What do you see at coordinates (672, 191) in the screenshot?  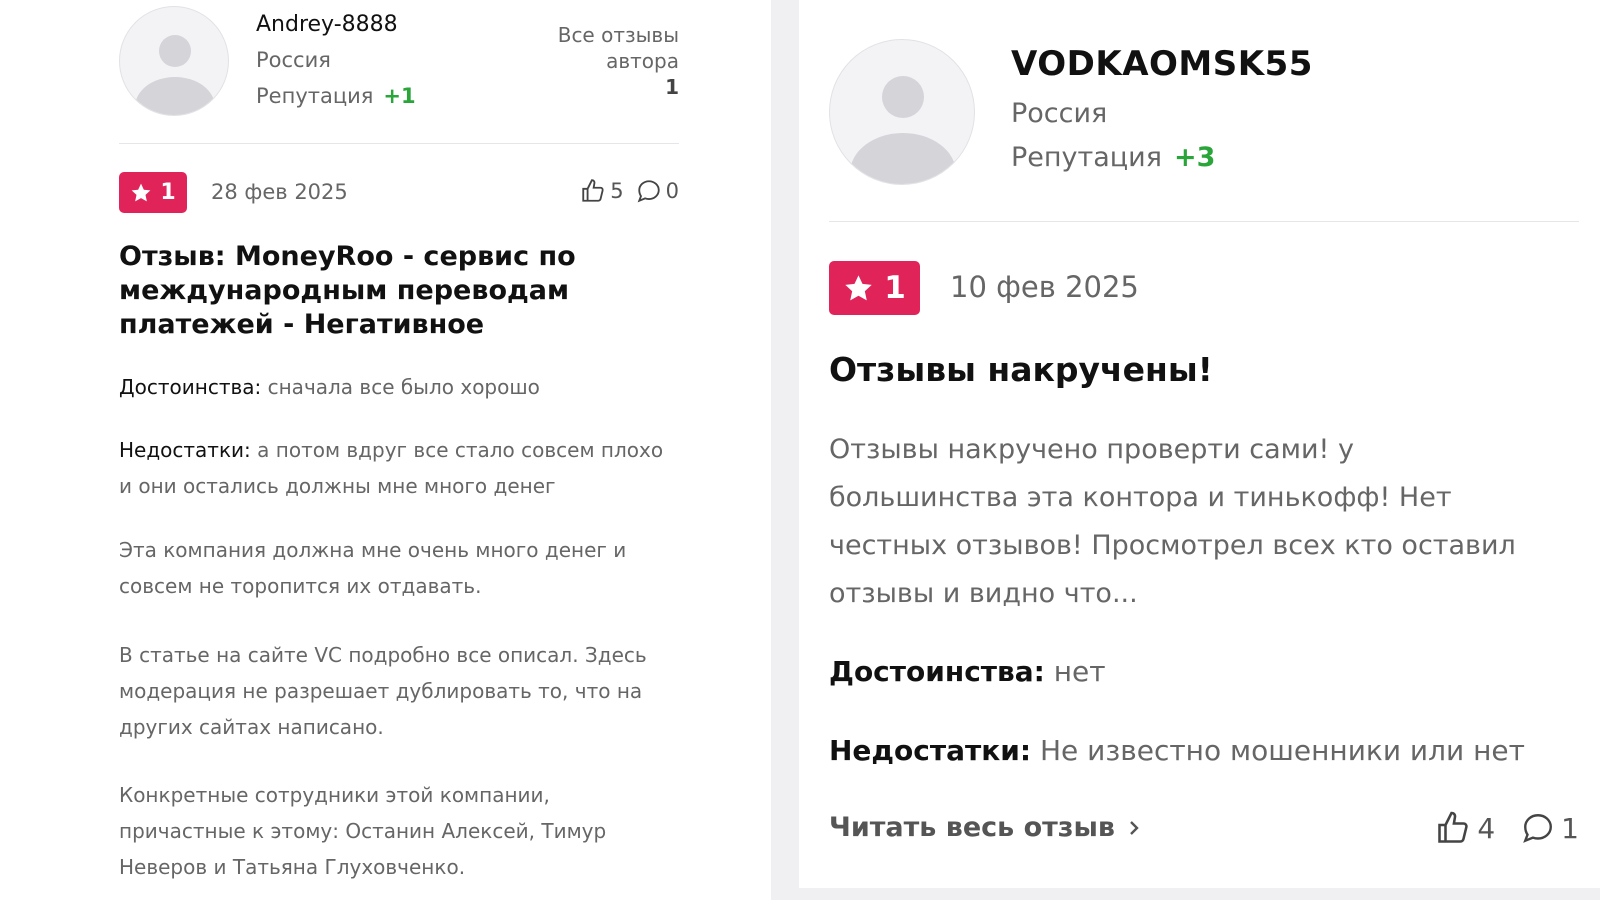 I see `comment-count: 0` at bounding box center [672, 191].